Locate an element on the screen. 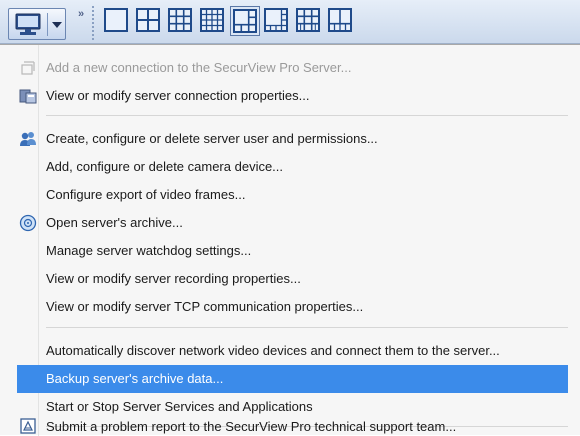 This screenshot has width=580, height=436. layout-1plus7-button is located at coordinates (277, 21).